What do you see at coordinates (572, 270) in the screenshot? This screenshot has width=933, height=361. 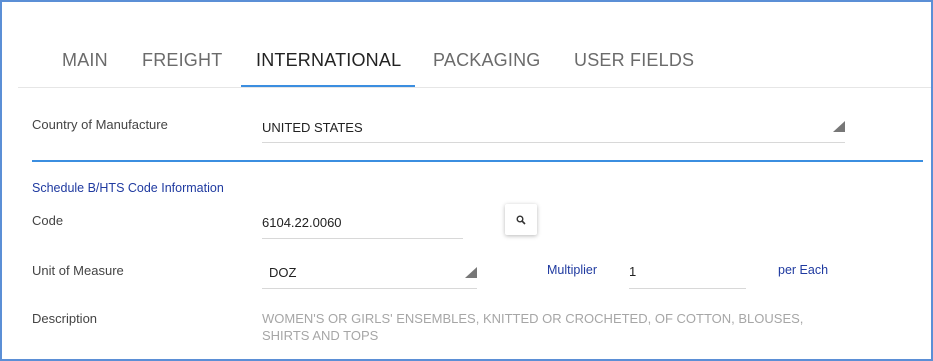 I see `multiplier-label: Multiplier` at bounding box center [572, 270].